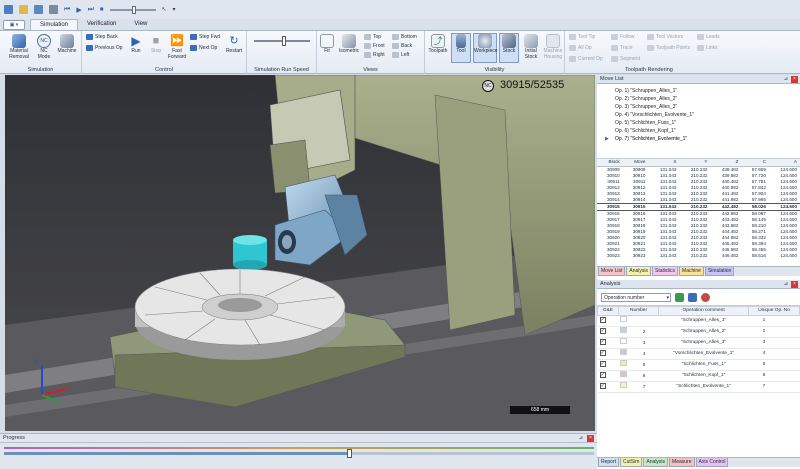 The height and width of the screenshot is (469, 800). What do you see at coordinates (664, 163) in the screenshot?
I see `move-col-header: X` at bounding box center [664, 163].